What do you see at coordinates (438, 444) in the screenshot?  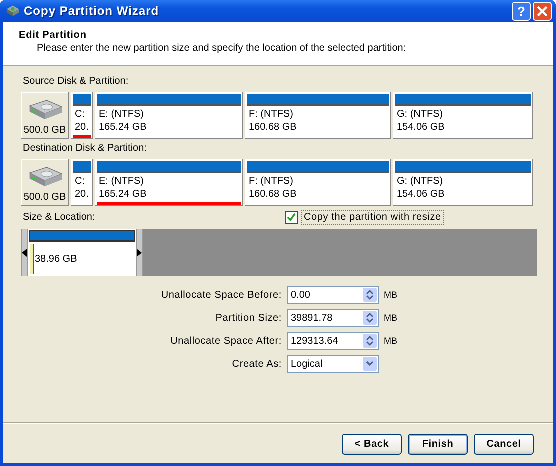 I see `wizard-button: Finish` at bounding box center [438, 444].